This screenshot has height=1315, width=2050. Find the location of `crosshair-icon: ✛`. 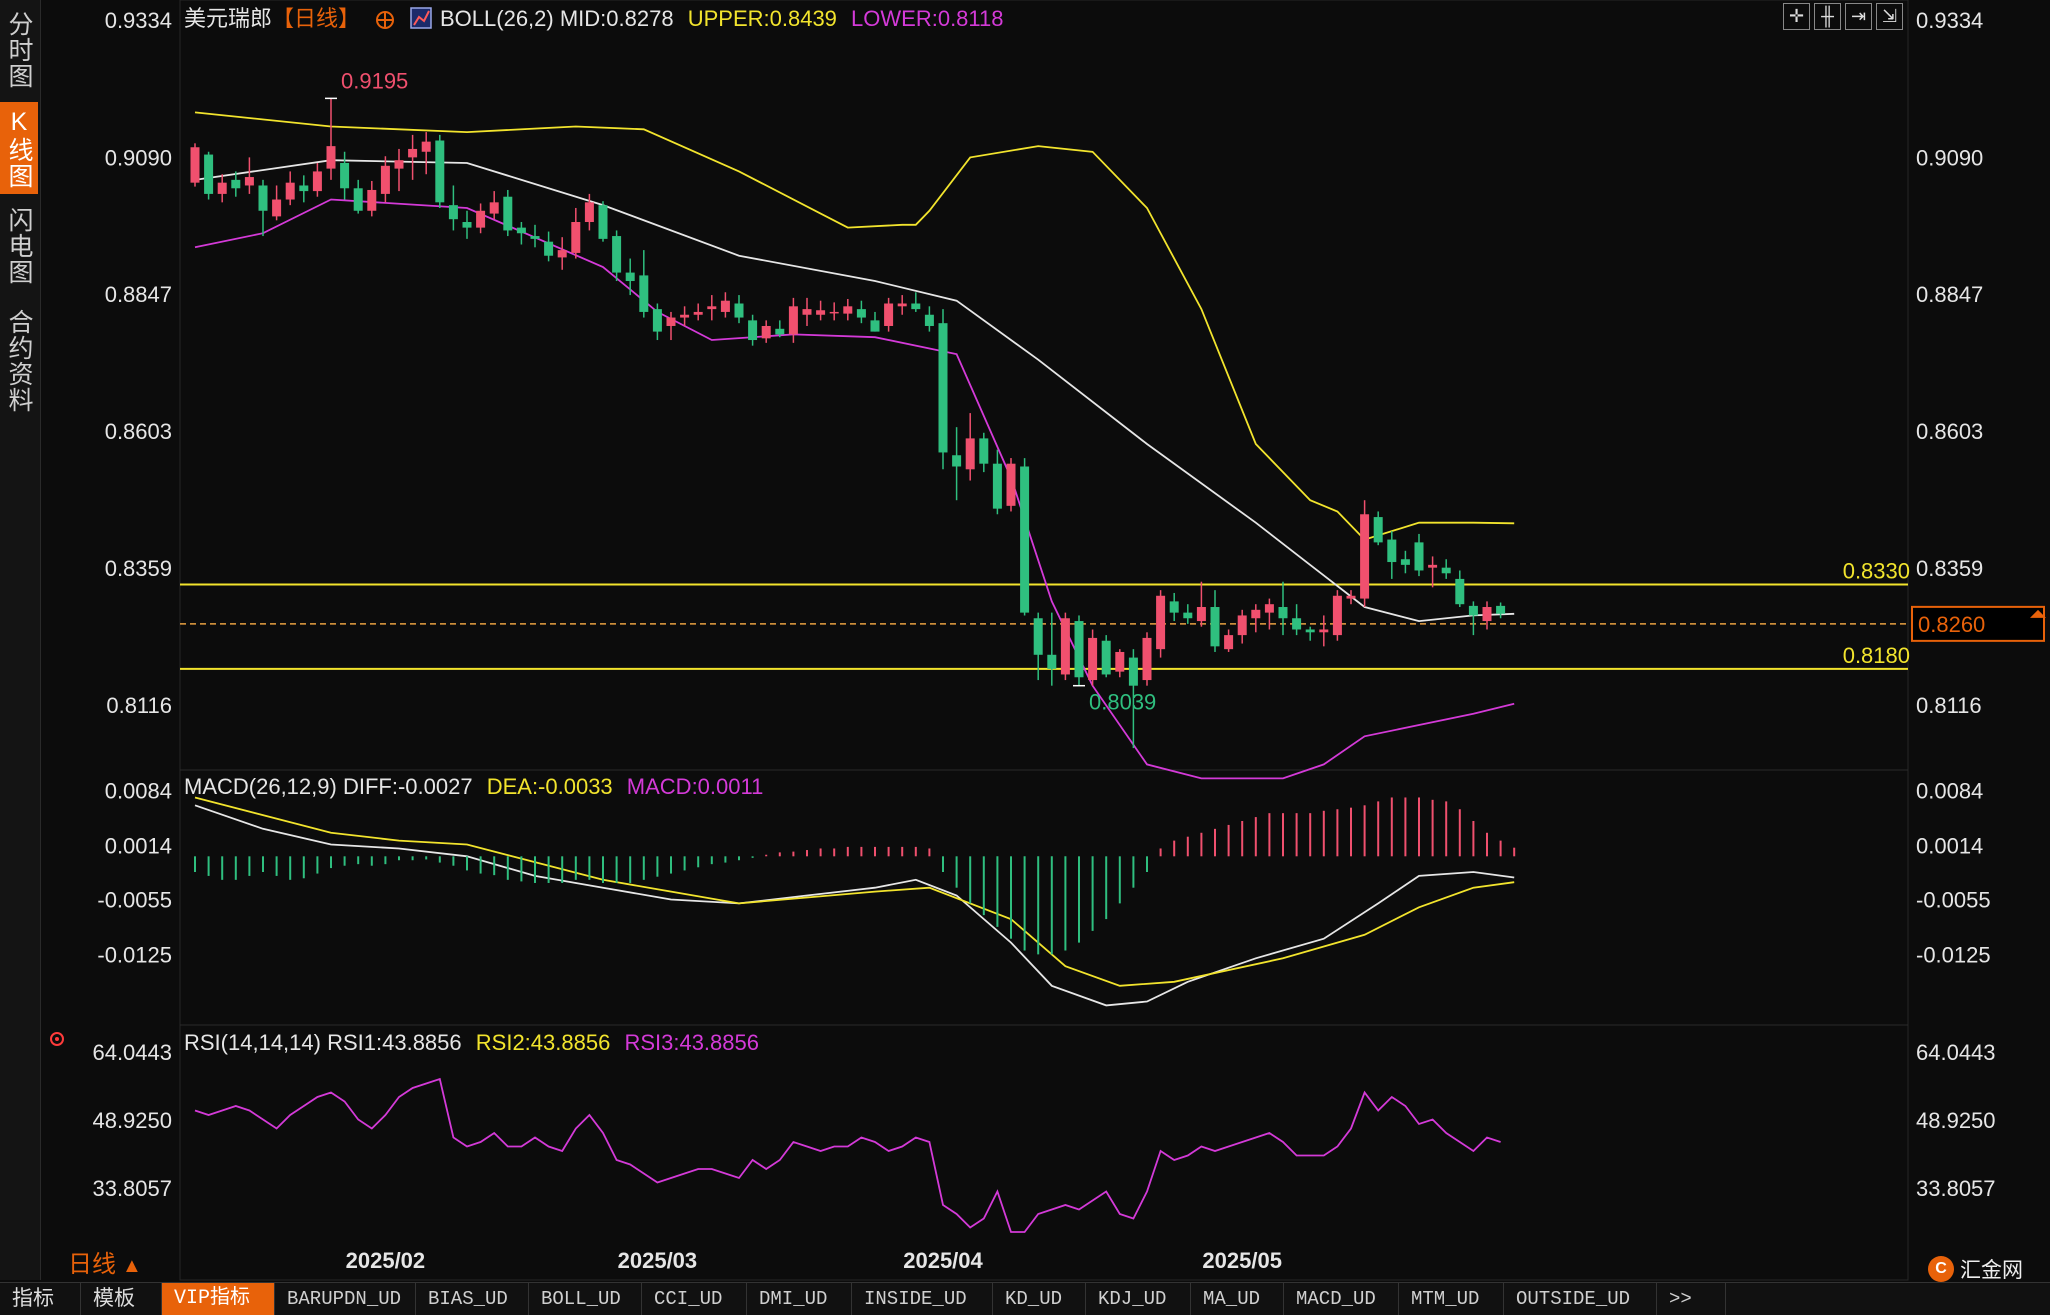

crosshair-icon: ✛ is located at coordinates (1796, 16).